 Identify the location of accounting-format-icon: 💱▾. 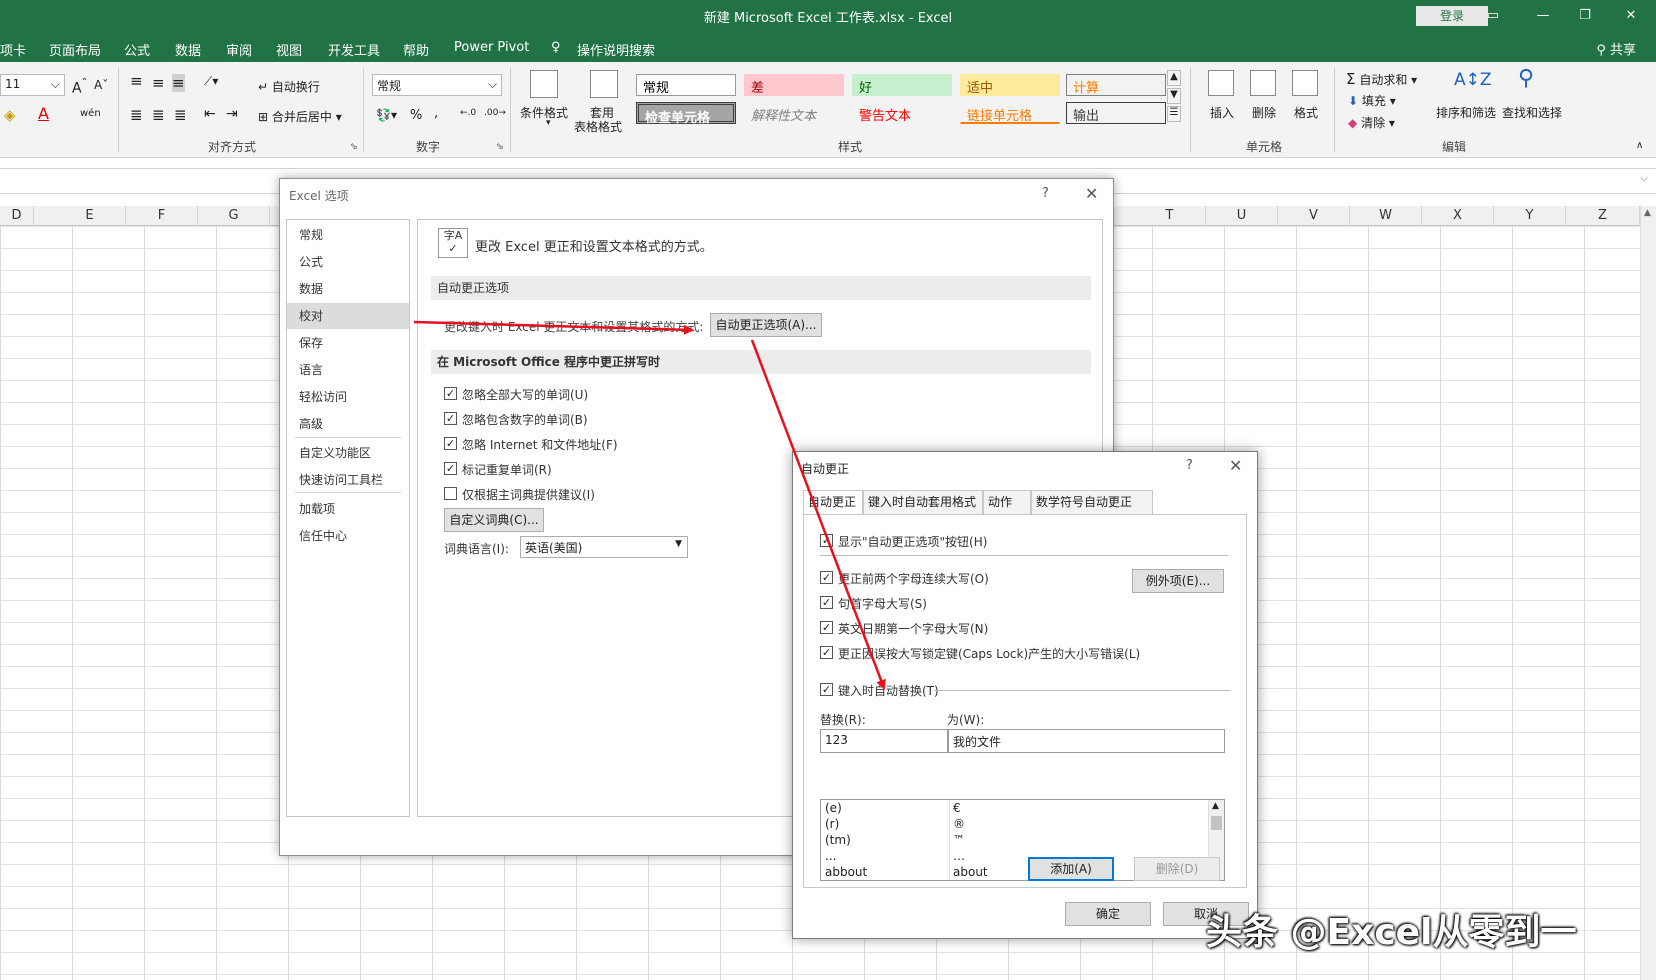
(386, 115).